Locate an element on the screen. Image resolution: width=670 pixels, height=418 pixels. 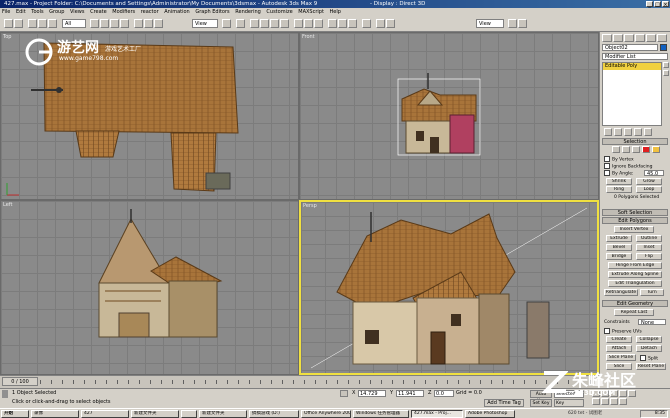
material-editor-icon is located at coordinates (366, 23).